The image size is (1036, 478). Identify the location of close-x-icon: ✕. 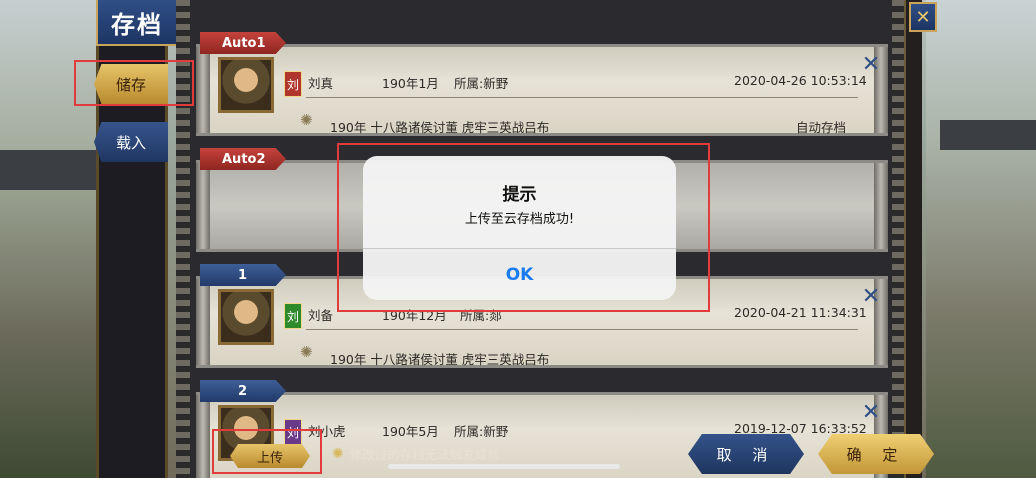
(923, 17).